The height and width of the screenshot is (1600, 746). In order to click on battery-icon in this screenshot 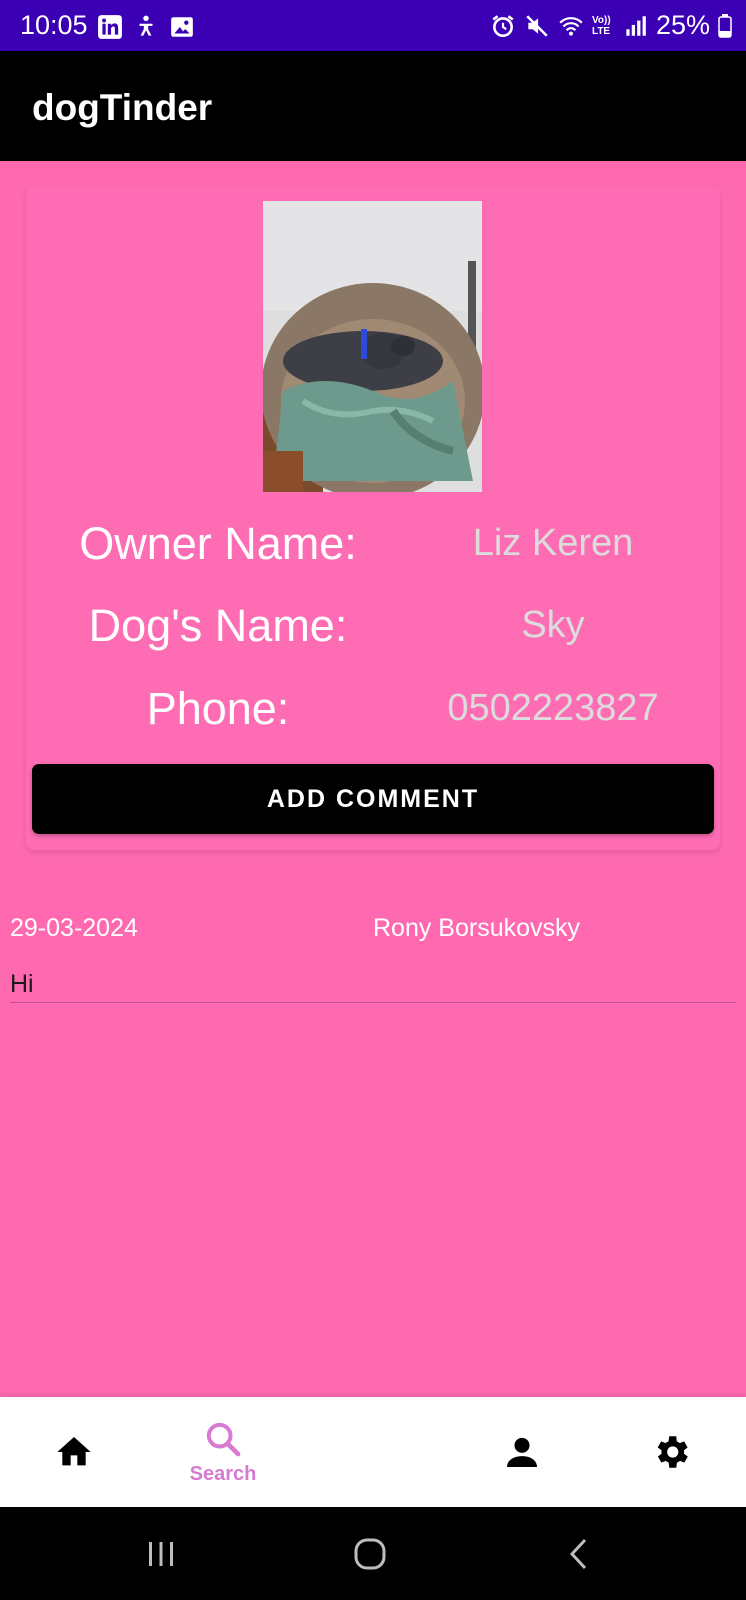, I will do `click(725, 25)`.